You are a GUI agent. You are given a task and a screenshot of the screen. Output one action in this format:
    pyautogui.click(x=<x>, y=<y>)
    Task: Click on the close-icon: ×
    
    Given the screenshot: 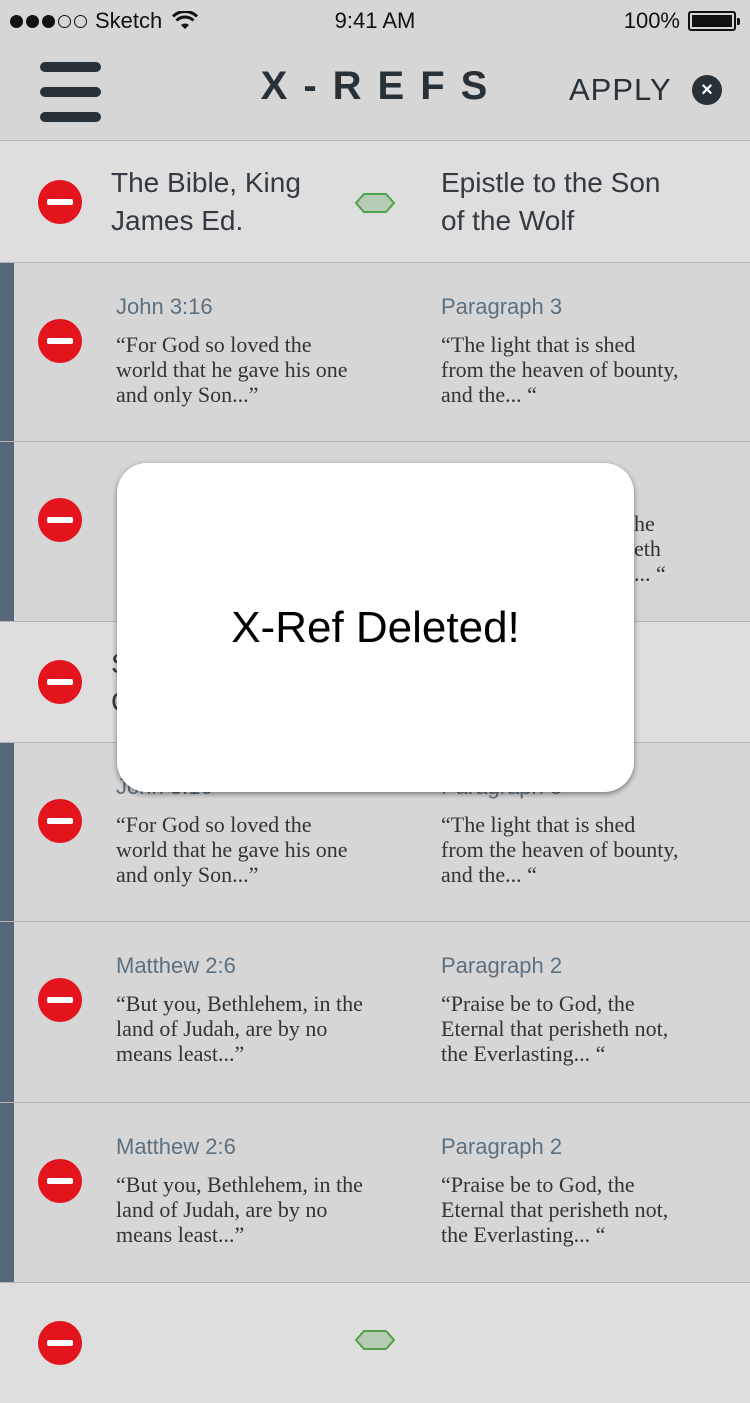 What is the action you would take?
    pyautogui.click(x=707, y=90)
    